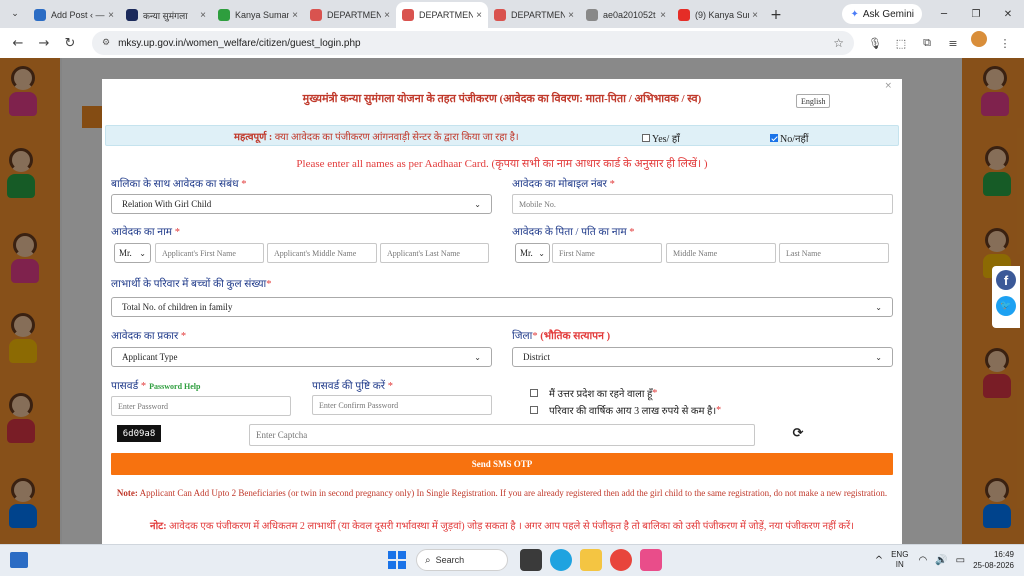 The width and height of the screenshot is (1024, 576). Describe the element at coordinates (626, 15) in the screenshot. I see `browser-tab: ae0a201052t ×` at that location.